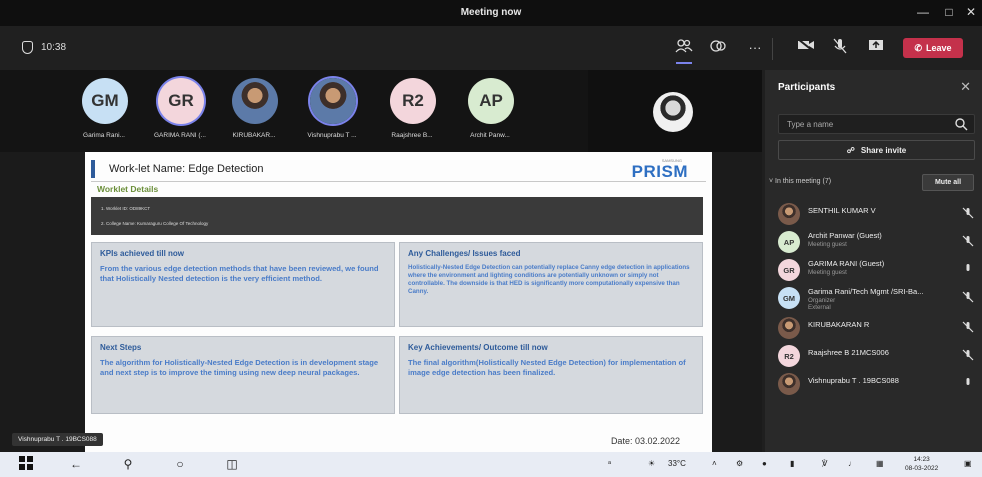 This screenshot has height=477, width=982. Describe the element at coordinates (44, 47) in the screenshot. I see `meeting-timer: 10:38` at that location.